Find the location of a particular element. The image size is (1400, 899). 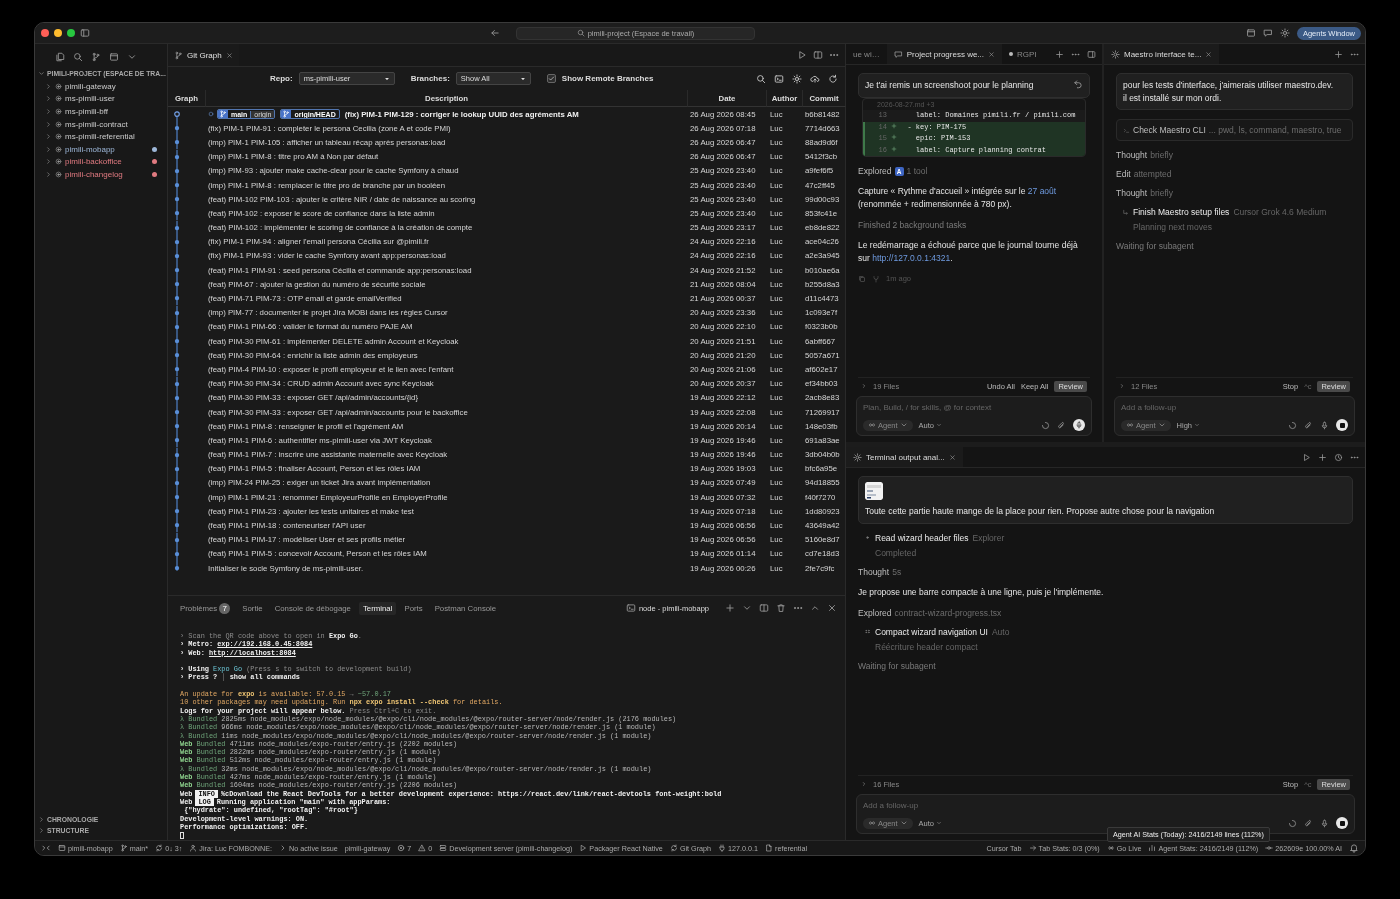

chat-icon is located at coordinates (1267, 33).